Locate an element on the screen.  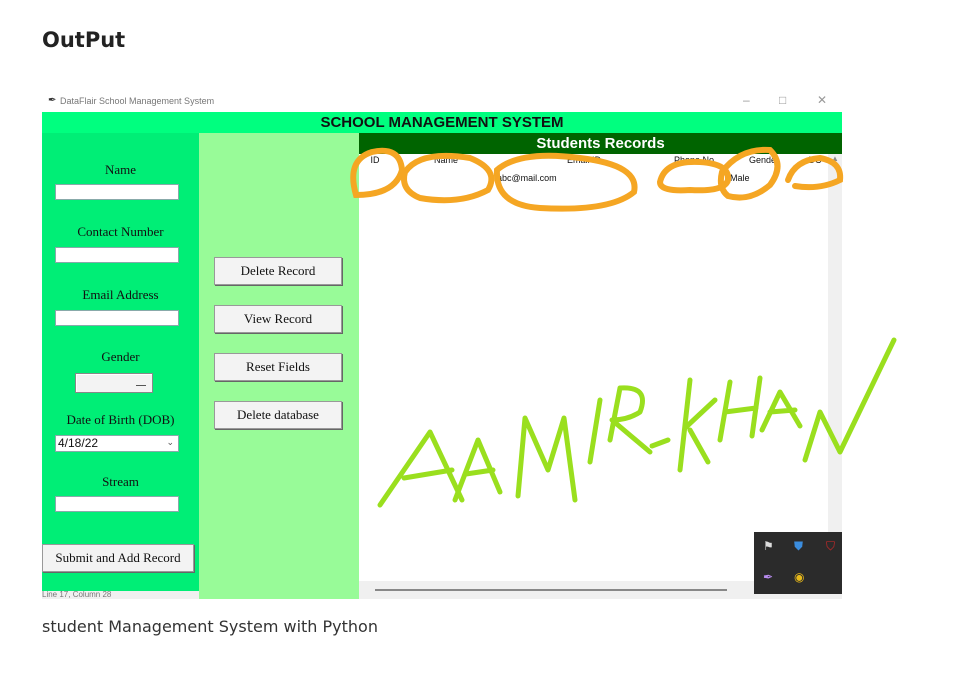
highlight-circles is located at coordinates (597, 179).